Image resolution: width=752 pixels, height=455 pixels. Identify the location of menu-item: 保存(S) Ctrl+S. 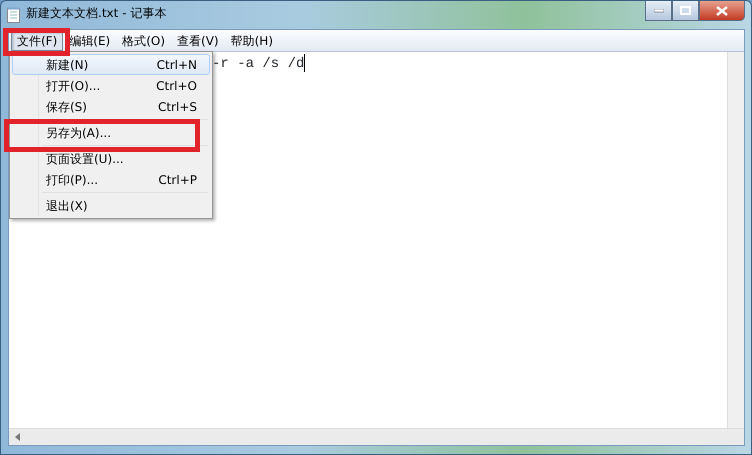
(111, 106).